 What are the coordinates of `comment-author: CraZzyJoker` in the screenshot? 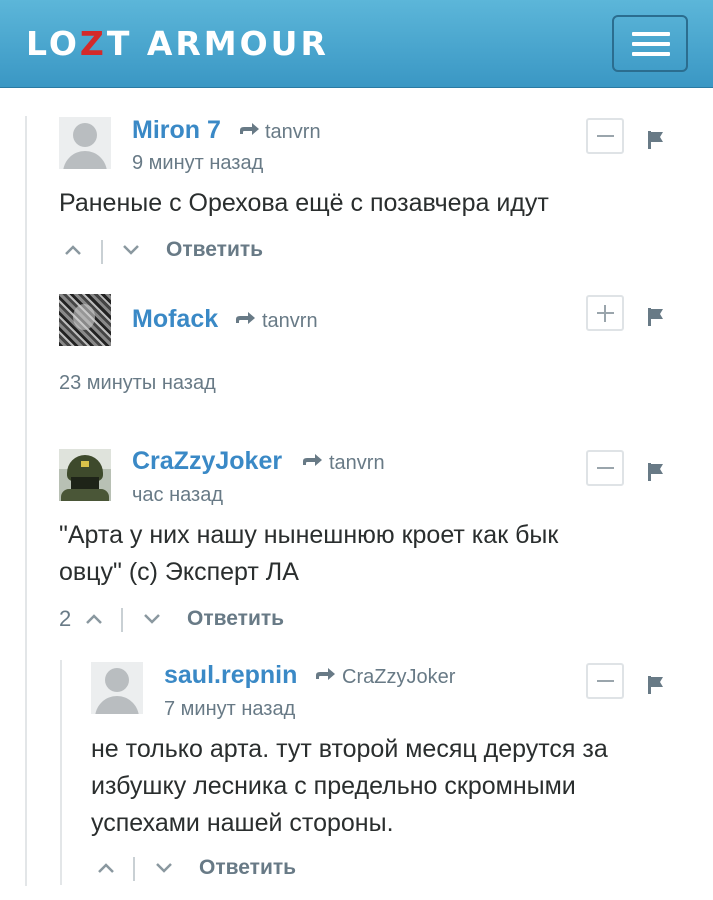 It's located at (207, 461).